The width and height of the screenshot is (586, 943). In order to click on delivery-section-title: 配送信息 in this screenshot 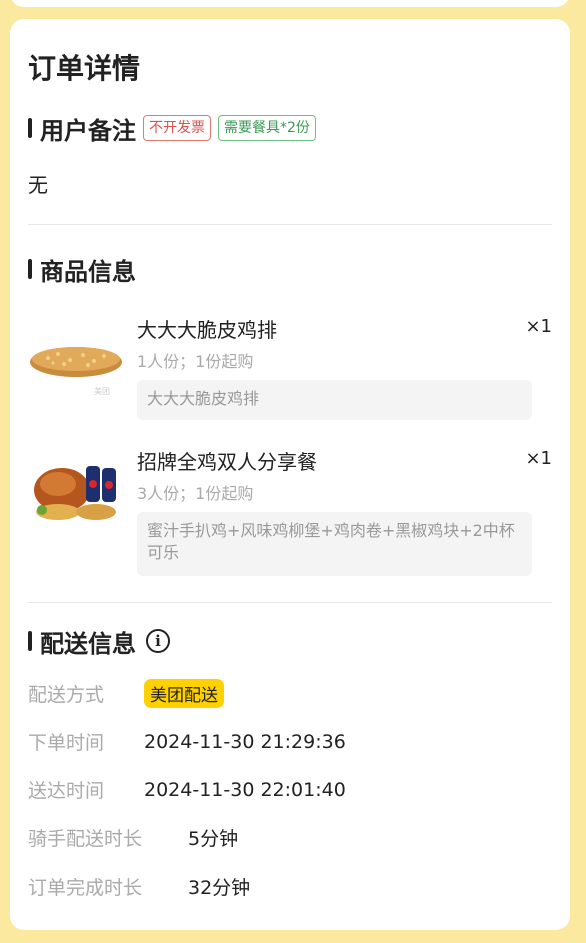, I will do `click(88, 643)`.